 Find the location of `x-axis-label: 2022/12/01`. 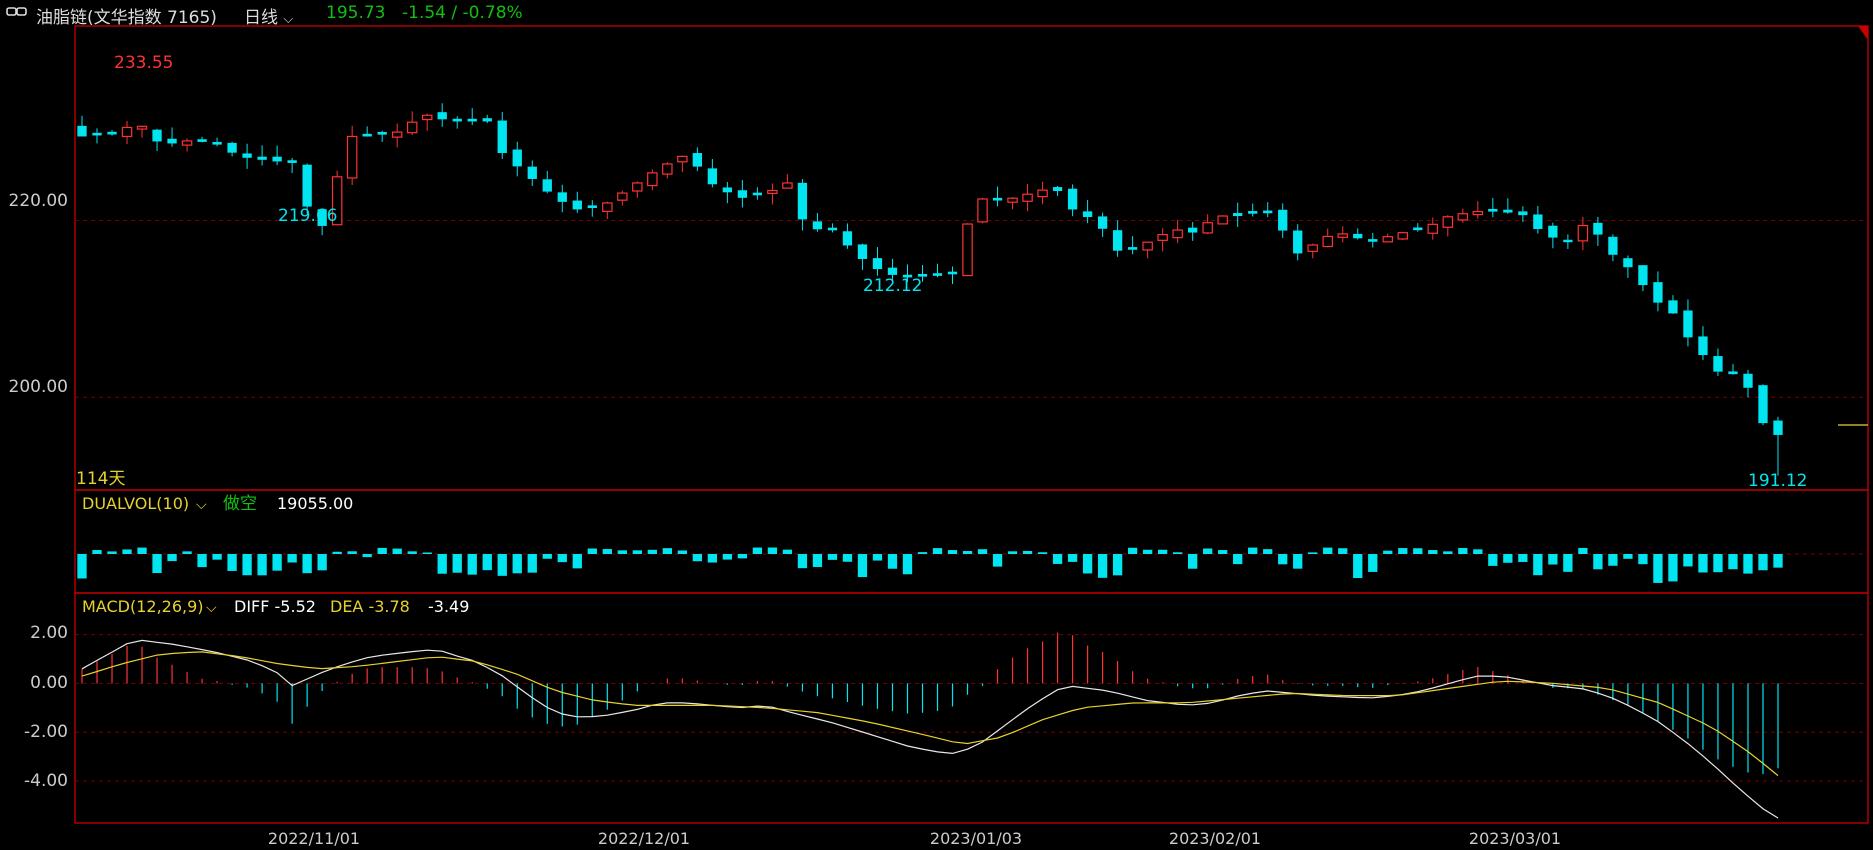

x-axis-label: 2022/12/01 is located at coordinates (644, 838).